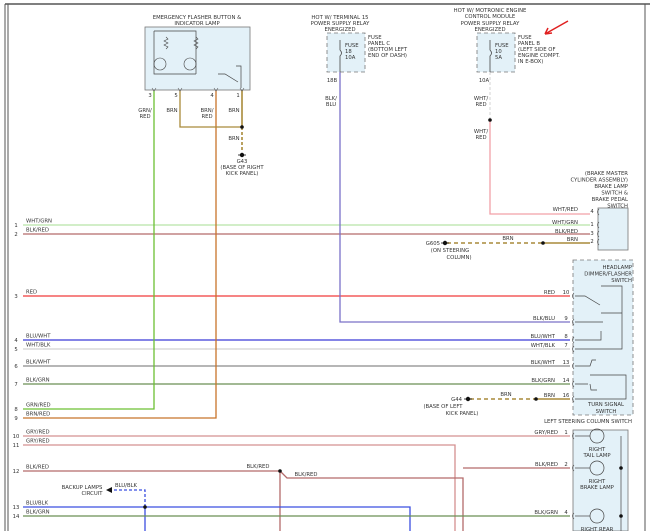  I want to click on wire-color-label: BRN/RED, so click(38, 415).